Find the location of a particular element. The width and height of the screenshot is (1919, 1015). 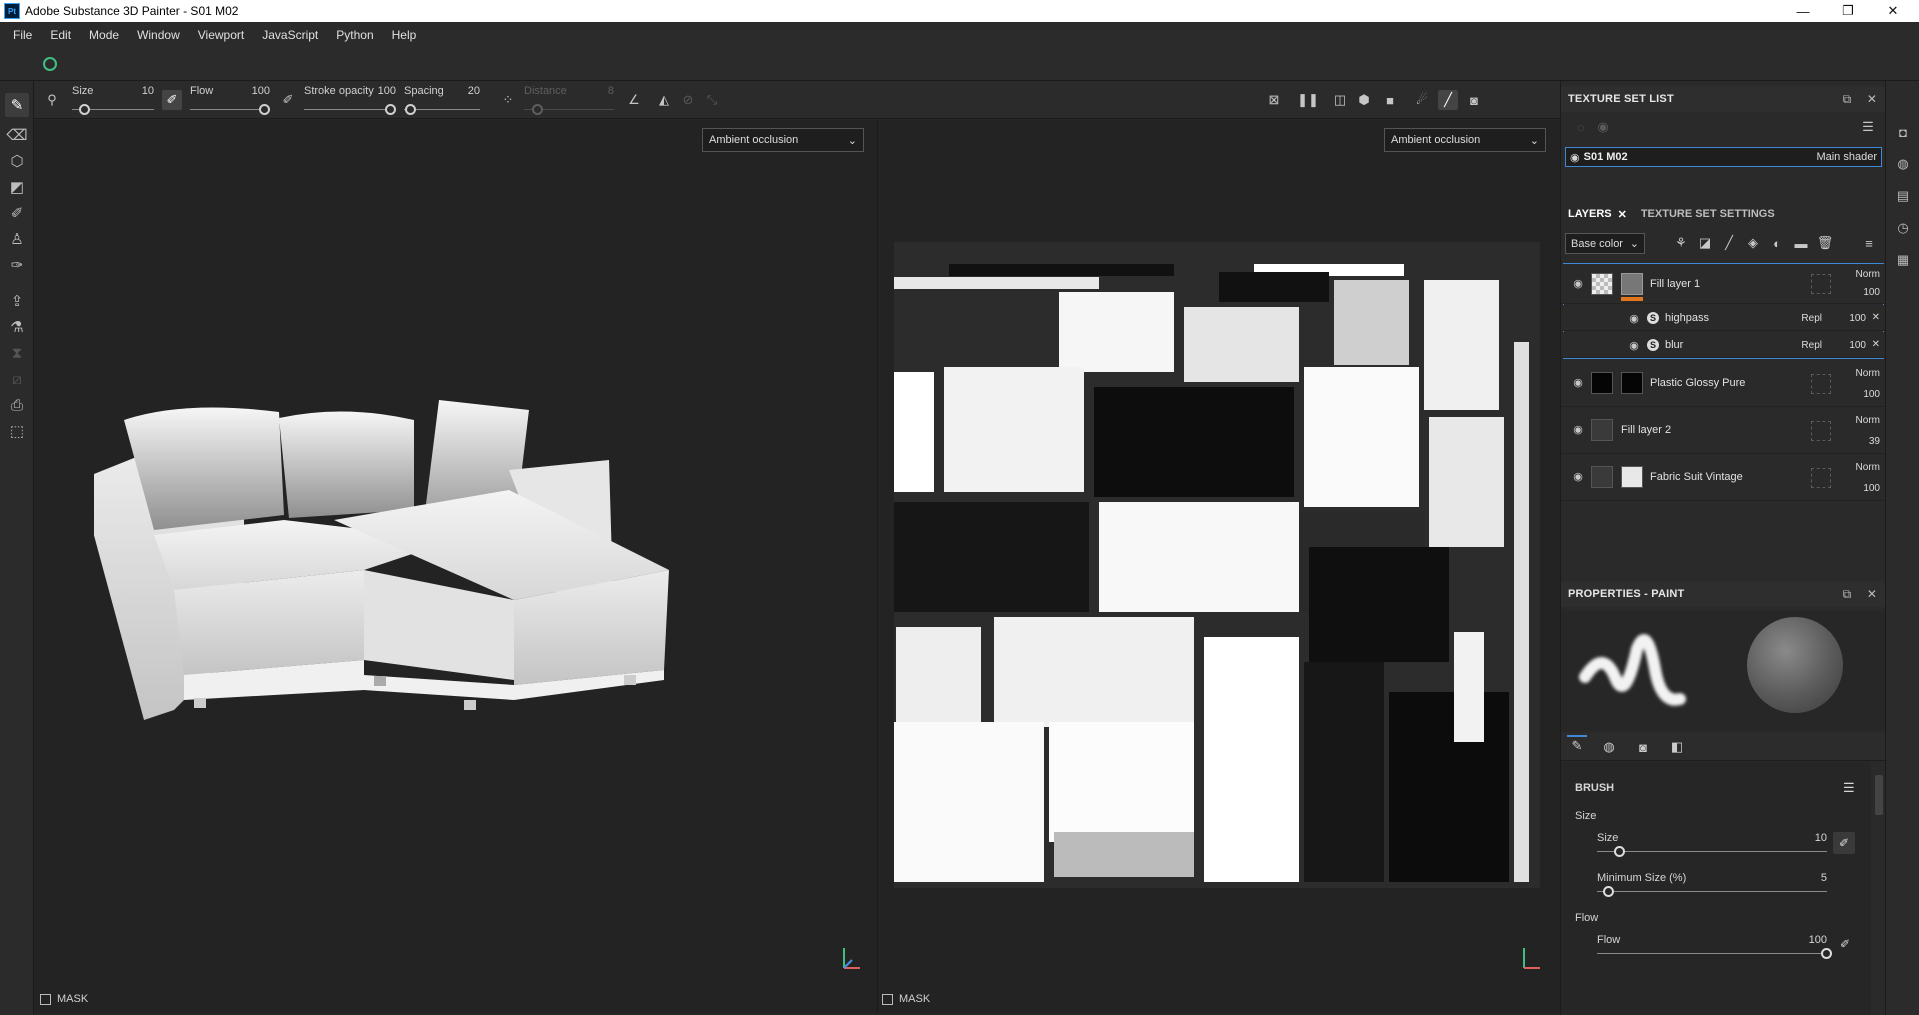

min-size-track is located at coordinates (1712, 891).